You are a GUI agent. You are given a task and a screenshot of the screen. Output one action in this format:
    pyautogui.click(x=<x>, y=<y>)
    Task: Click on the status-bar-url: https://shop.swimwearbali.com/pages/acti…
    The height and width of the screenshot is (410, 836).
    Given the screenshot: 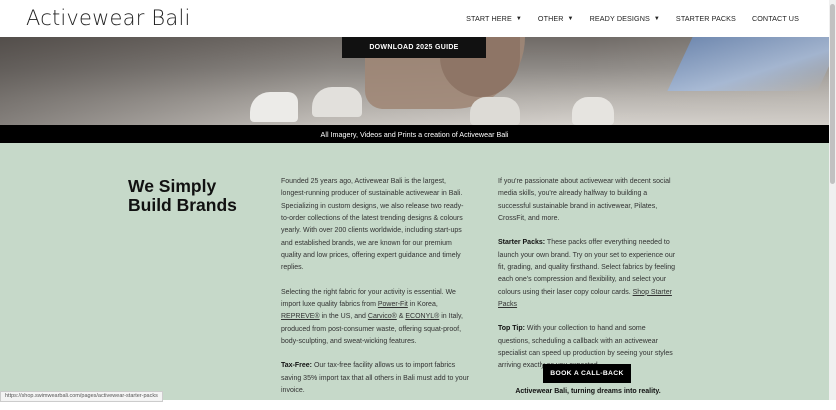 What is the action you would take?
    pyautogui.click(x=81, y=396)
    